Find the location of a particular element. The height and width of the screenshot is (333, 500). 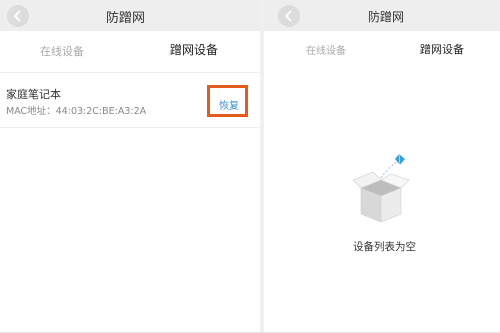

empty-state-text: 设备列表为空 is located at coordinates (384, 247).